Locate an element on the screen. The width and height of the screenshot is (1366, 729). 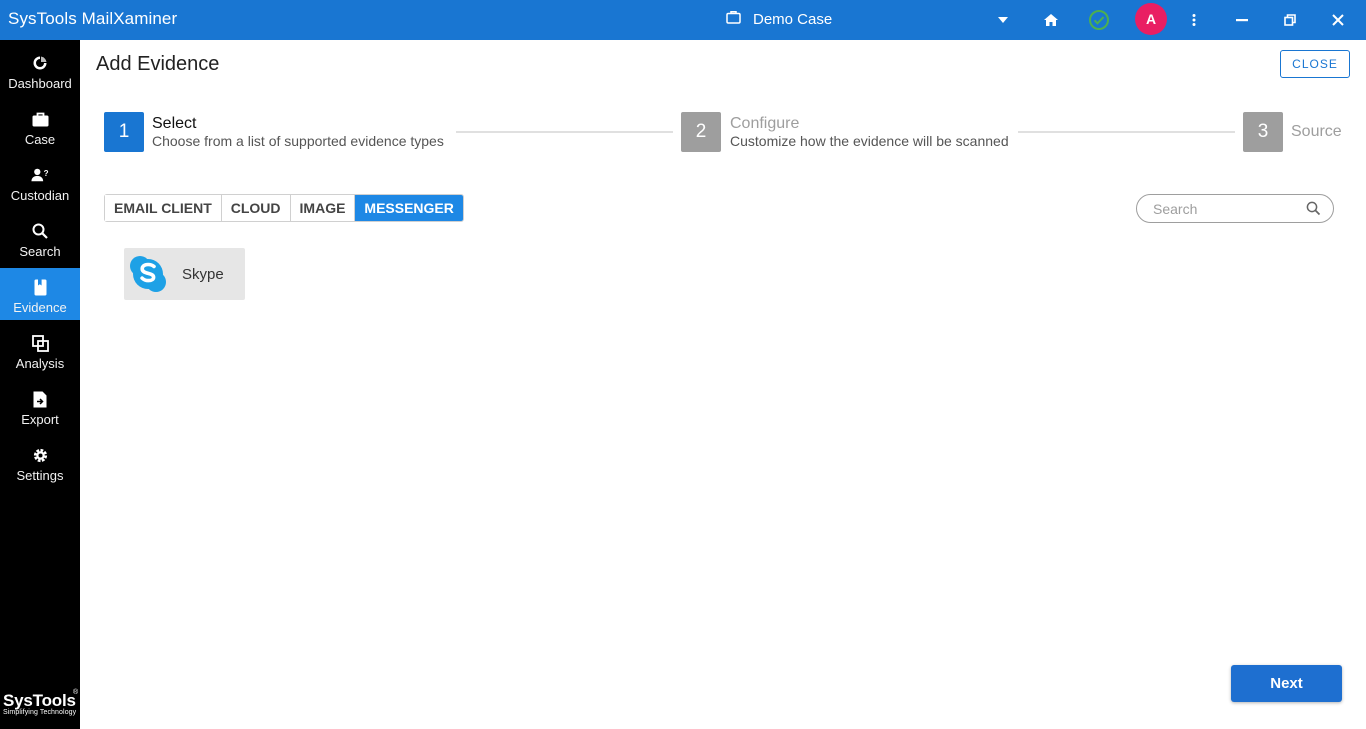
sidebar-item-settings: Settings is located at coordinates (40, 462).